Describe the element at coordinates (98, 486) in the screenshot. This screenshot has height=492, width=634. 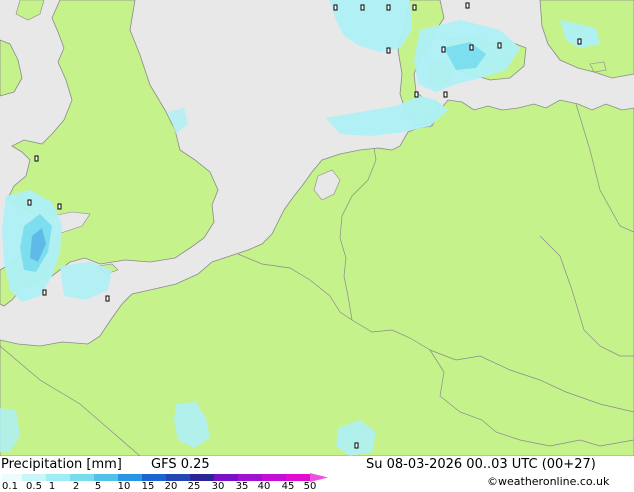
I see `scale-tick: 5` at that location.